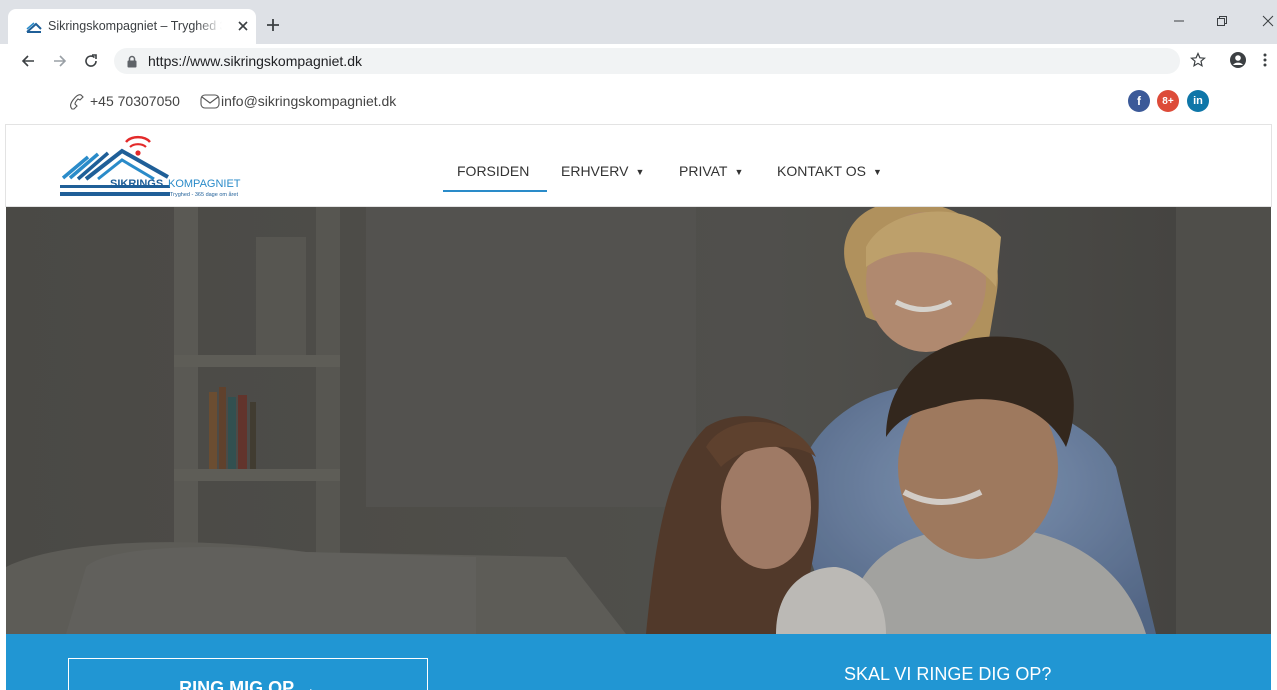 This screenshot has height=690, width=1277. I want to click on email-icon, so click(210, 101).